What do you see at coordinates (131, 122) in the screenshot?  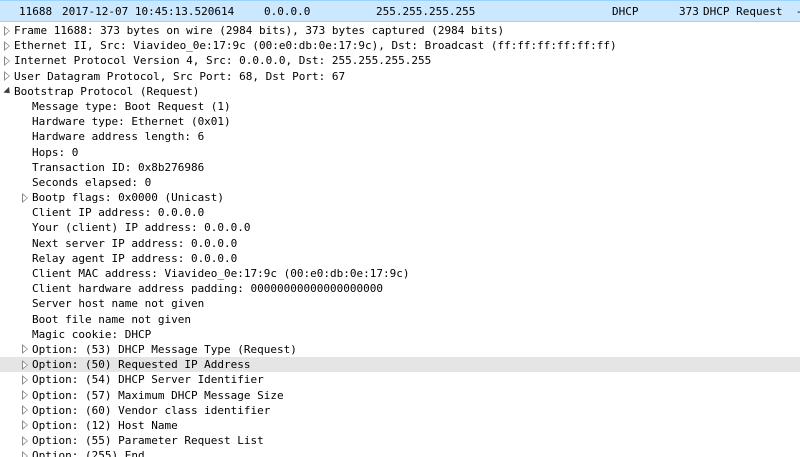 I see `tree-row-label: Hardware type: Ethernet (0x01)` at bounding box center [131, 122].